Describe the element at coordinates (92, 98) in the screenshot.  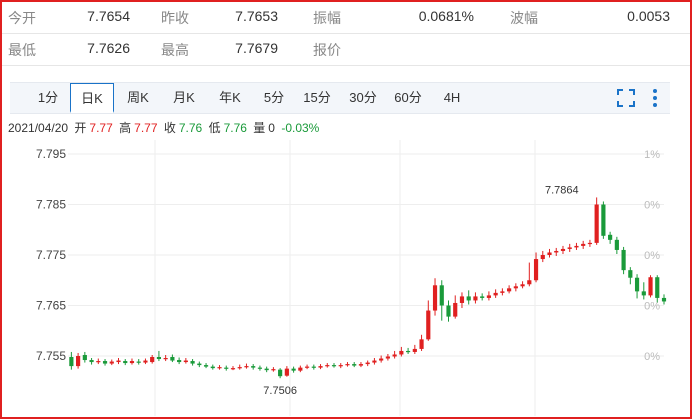
I see `tab-daily-k: 日K` at that location.